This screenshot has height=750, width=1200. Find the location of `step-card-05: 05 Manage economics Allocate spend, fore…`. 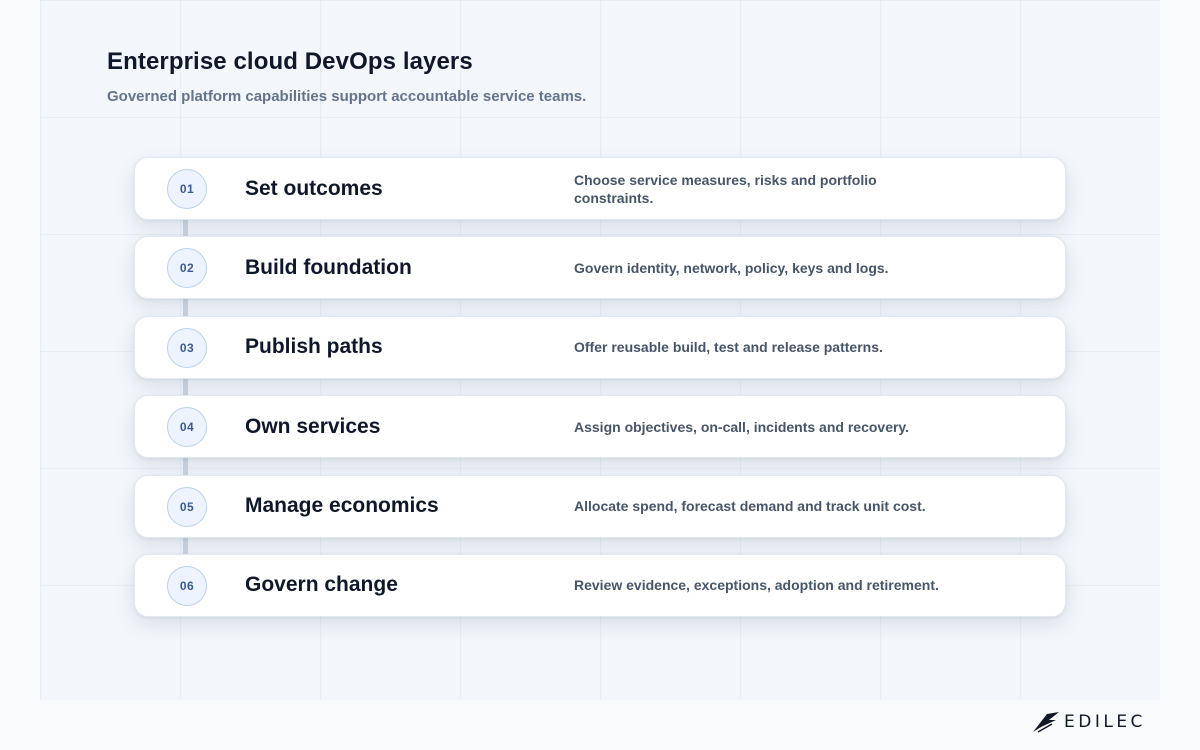

step-card-05: 05 Manage economics Allocate spend, fore… is located at coordinates (600, 506).